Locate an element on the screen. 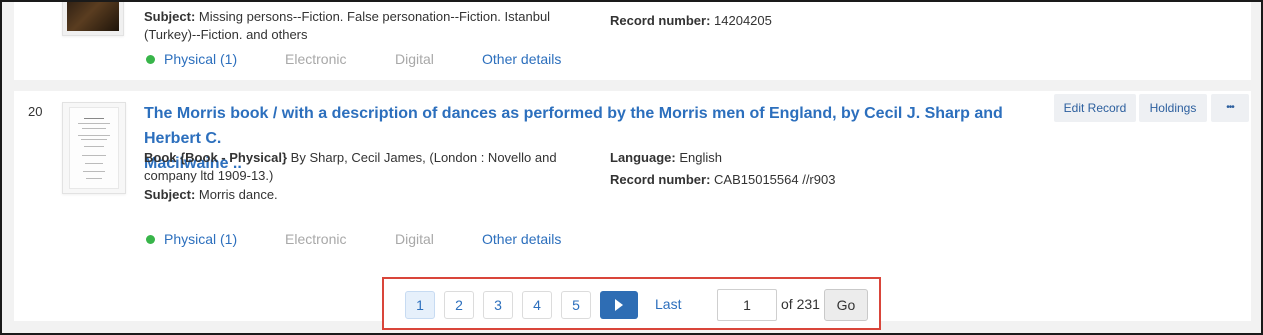  total-pages-label: of 231 is located at coordinates (800, 304).